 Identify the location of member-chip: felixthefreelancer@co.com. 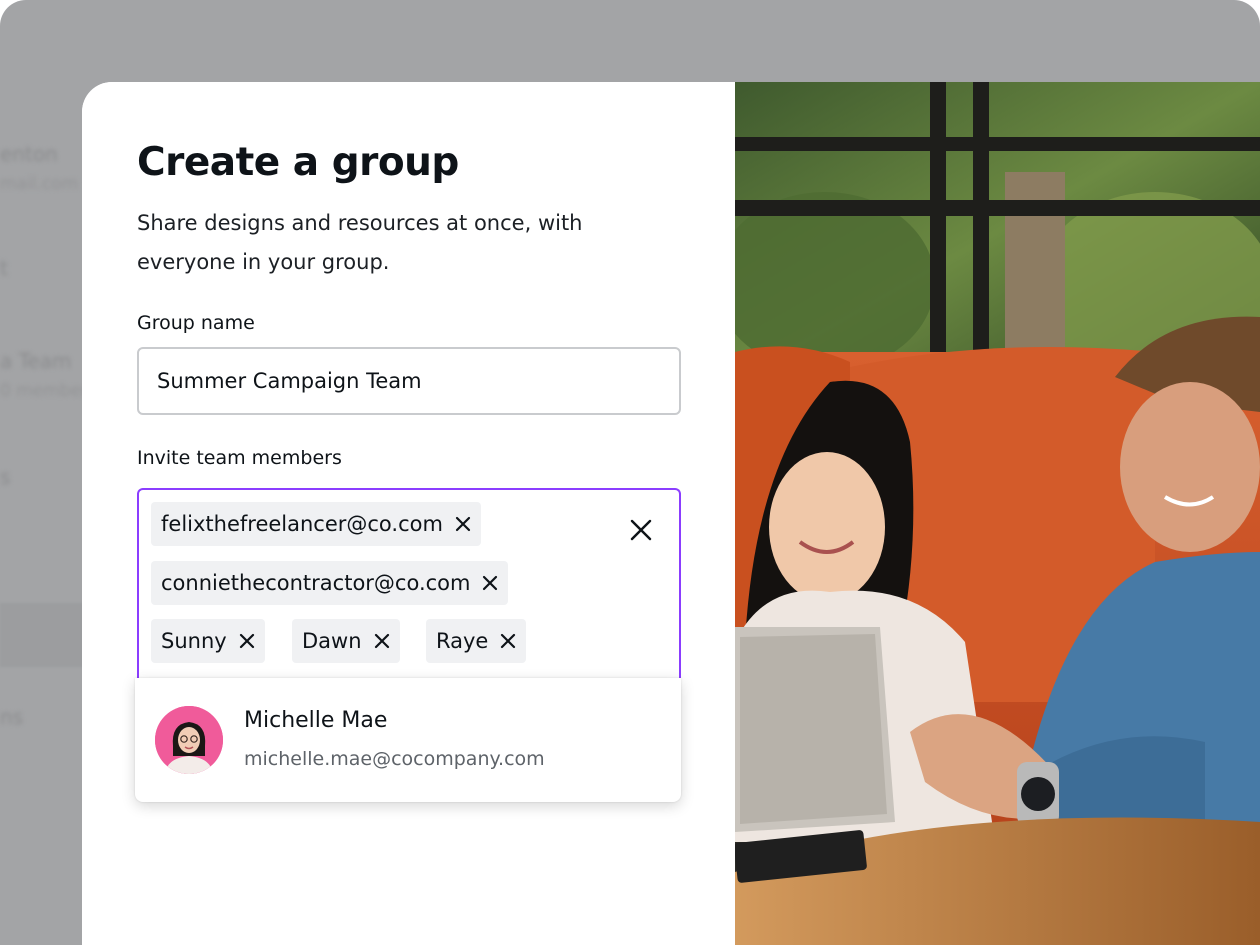
(316, 524).